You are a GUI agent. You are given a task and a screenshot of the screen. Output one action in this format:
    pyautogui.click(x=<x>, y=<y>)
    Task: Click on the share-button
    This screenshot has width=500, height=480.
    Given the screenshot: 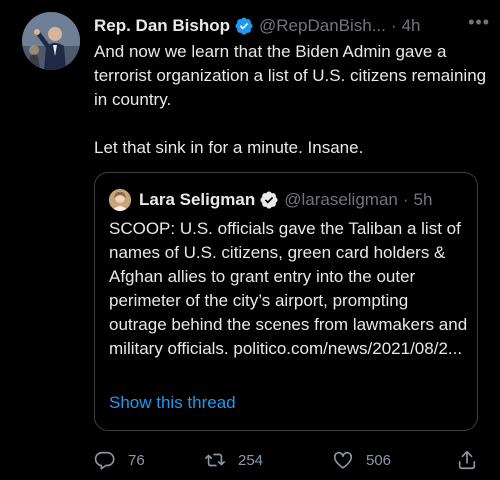 What is the action you would take?
    pyautogui.click(x=473, y=460)
    